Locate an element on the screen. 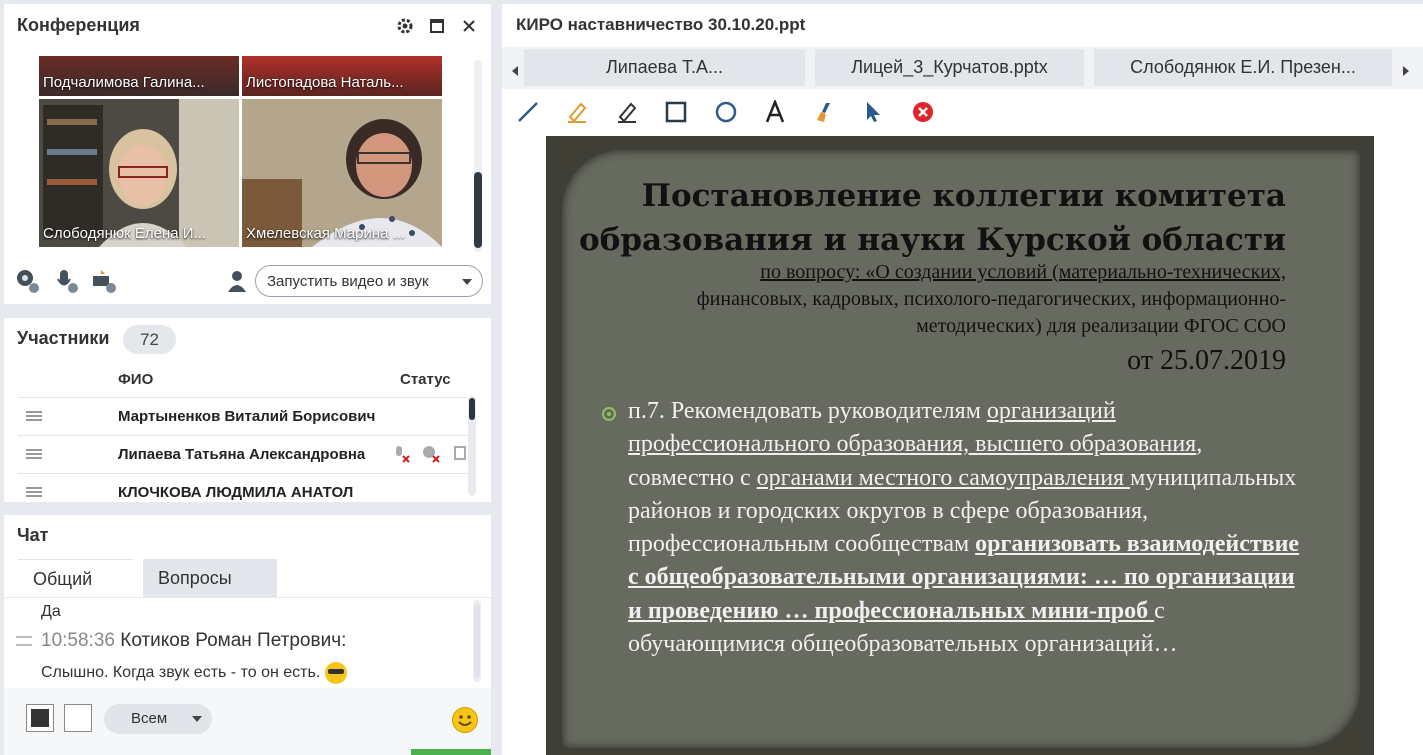 The image size is (1423, 755). chat-message-time: 10:58:36 is located at coordinates (78, 640).